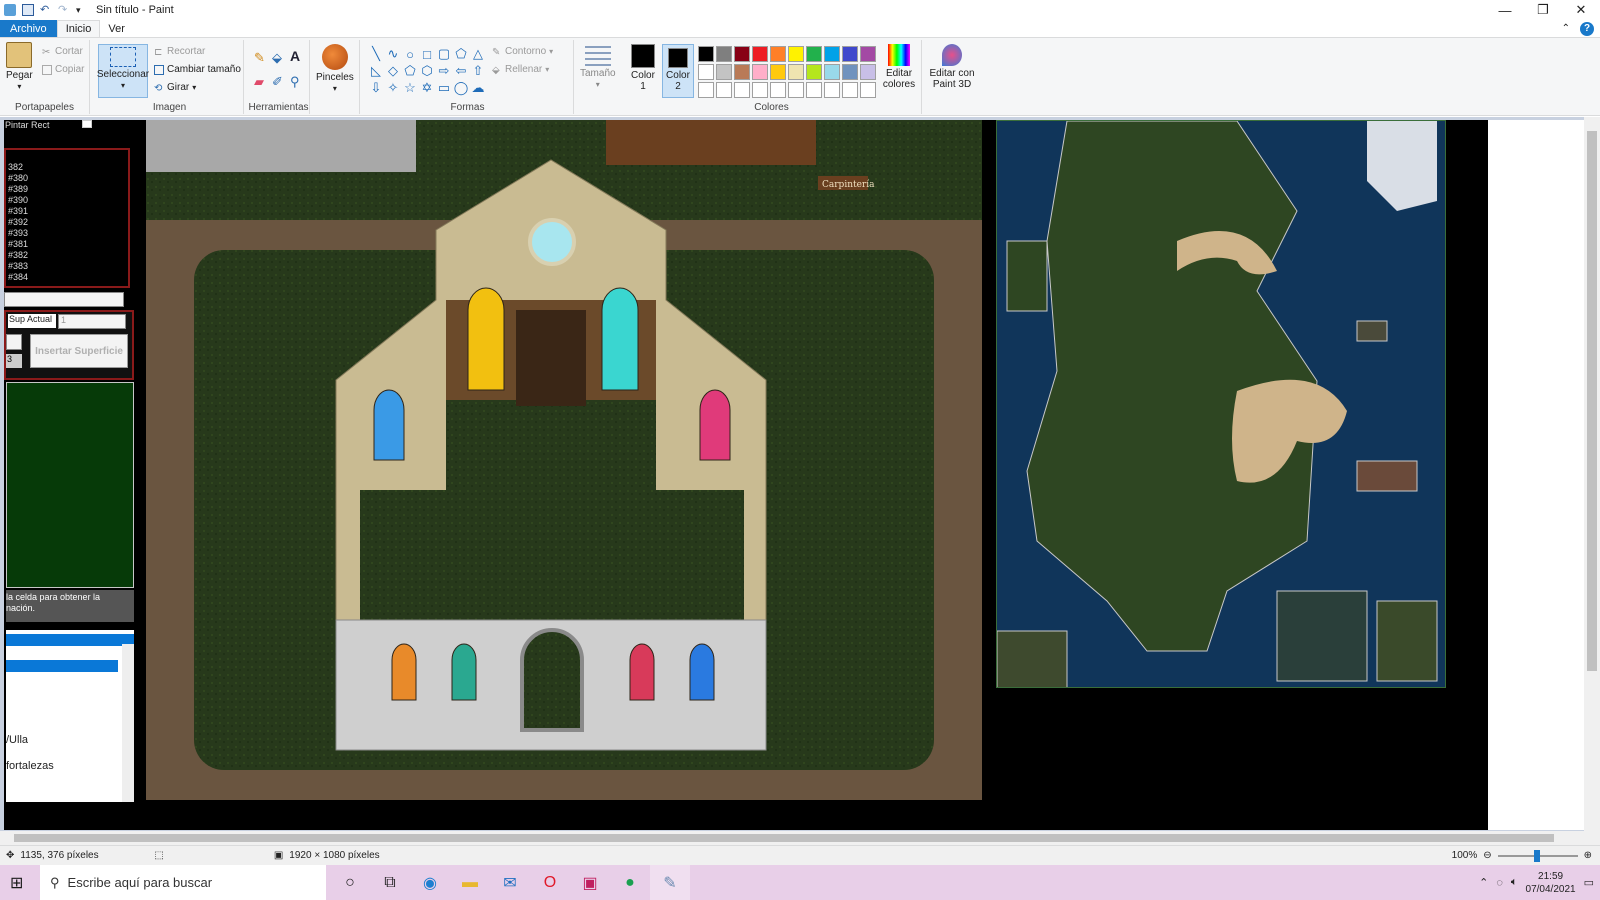 The width and height of the screenshot is (1600, 900). What do you see at coordinates (1551, 883) in the screenshot?
I see `clock: 21:59 07/04/2021` at bounding box center [1551, 883].